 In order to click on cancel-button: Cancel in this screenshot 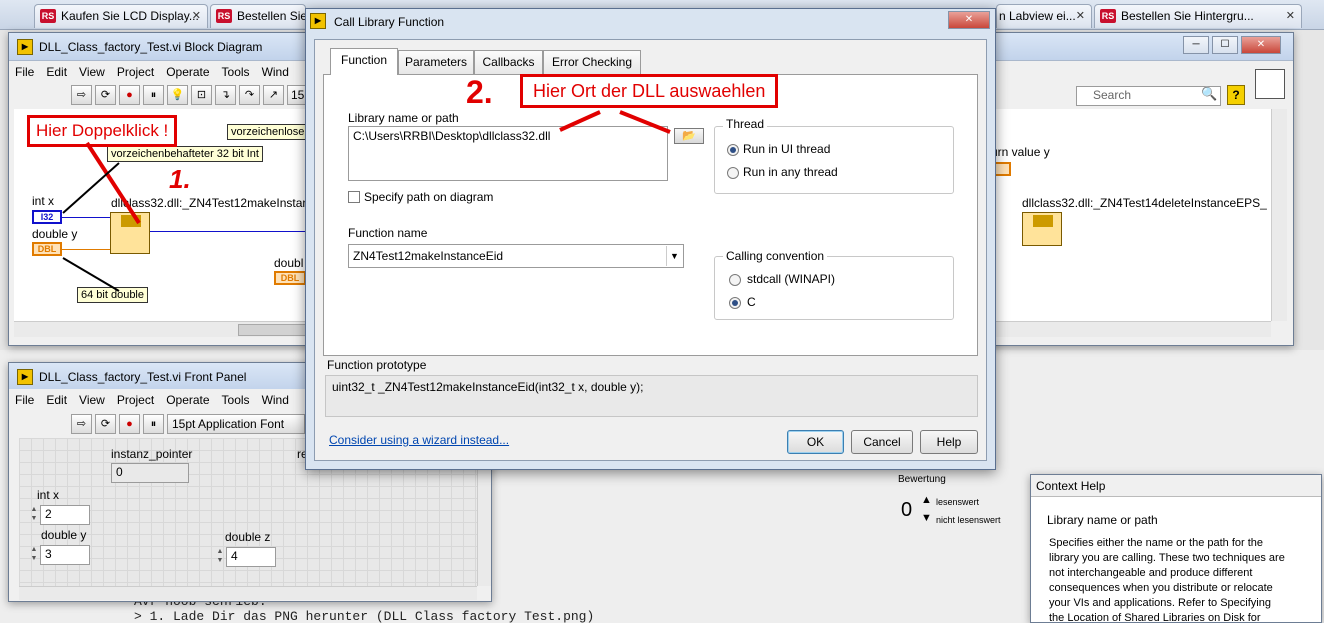, I will do `click(882, 442)`.